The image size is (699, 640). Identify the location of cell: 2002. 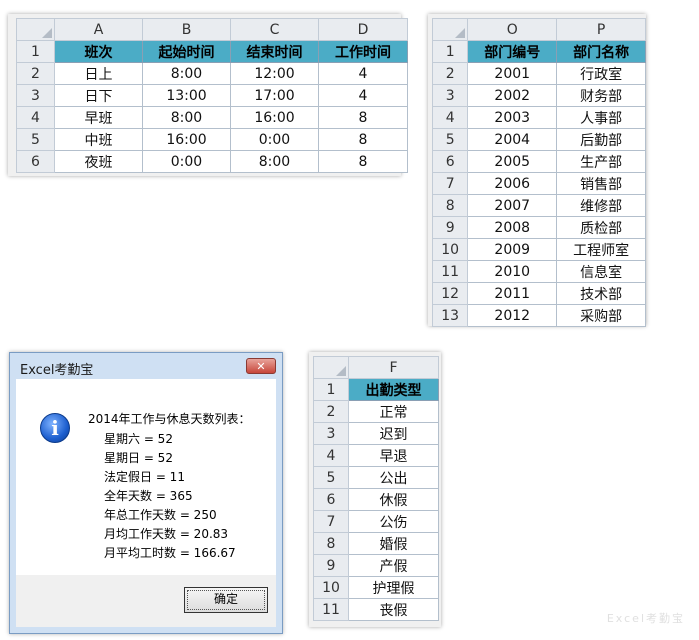
(512, 95).